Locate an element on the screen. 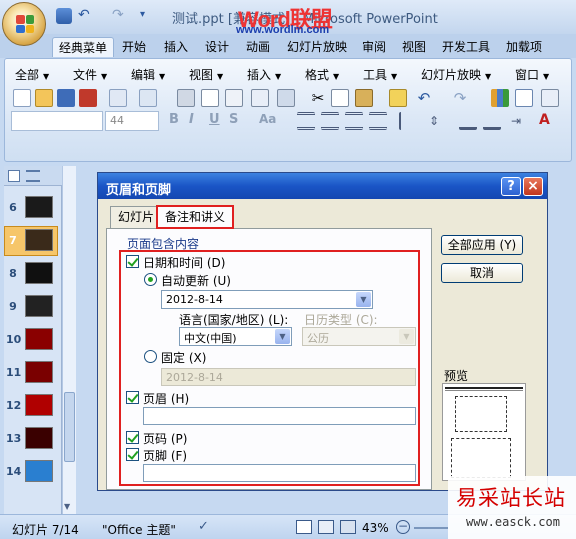  auto-update-radio is located at coordinates (150, 279).